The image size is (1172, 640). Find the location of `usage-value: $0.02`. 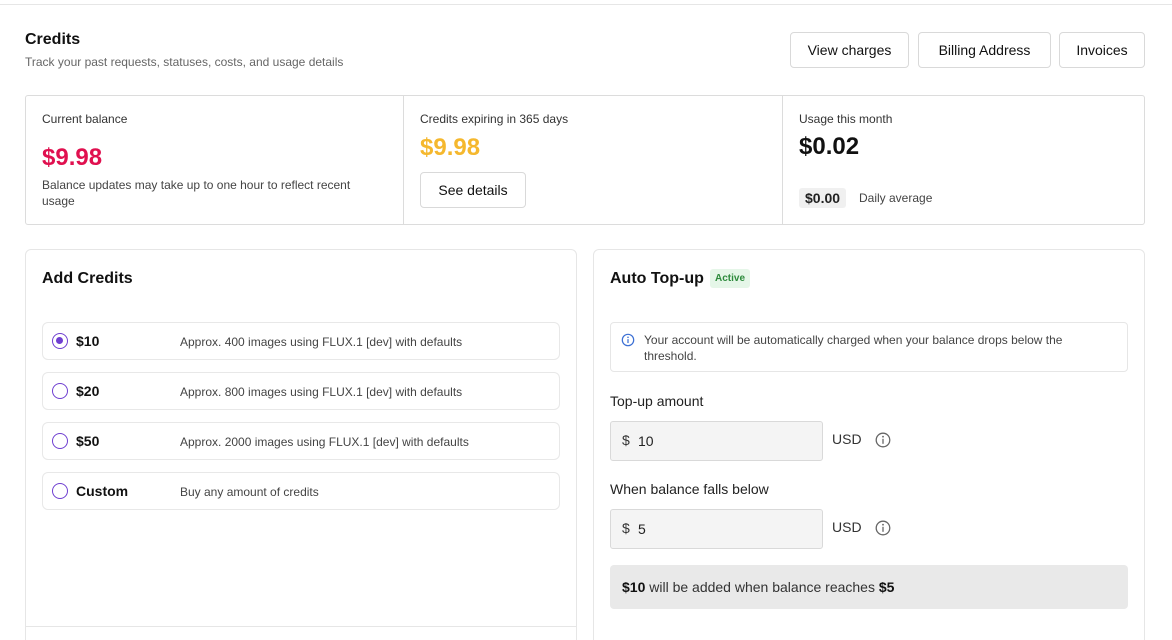

usage-value: $0.02 is located at coordinates (829, 146).